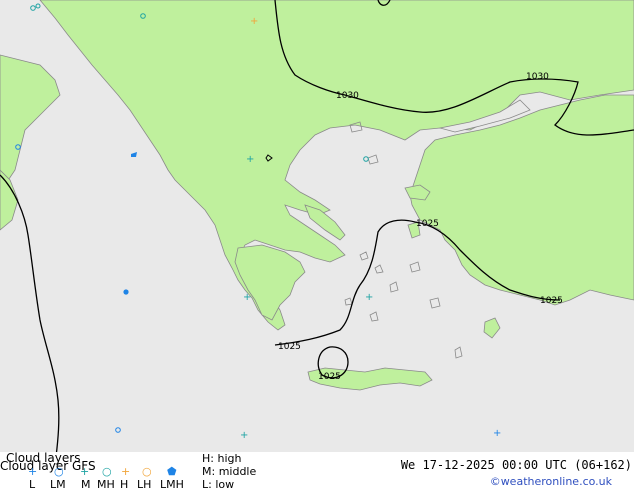 This screenshot has width=634, height=491. I want to click on legend-circle-teal-icon: ○, so click(107, 471).